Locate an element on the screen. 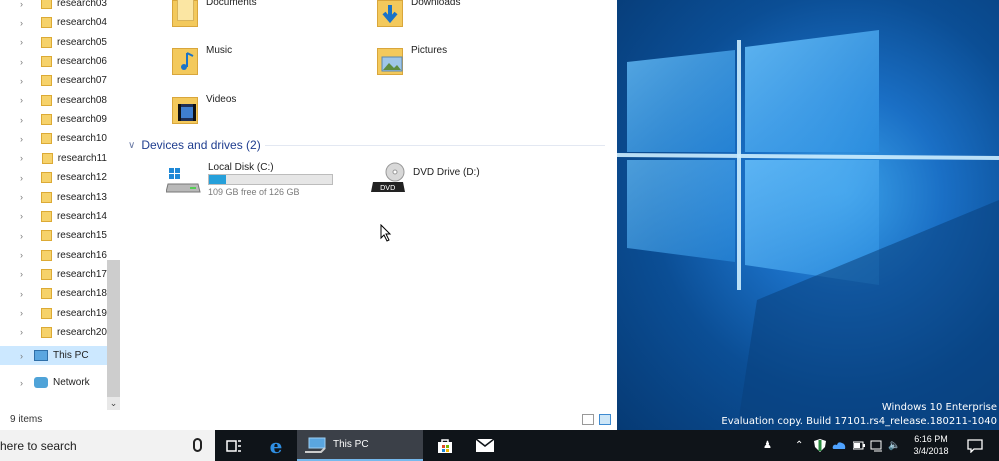  nav-folder-item: › research14 is located at coordinates (53, 216).